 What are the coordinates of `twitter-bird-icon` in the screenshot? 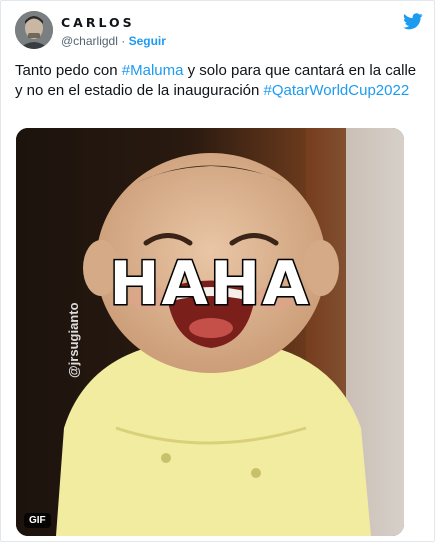 It's located at (413, 21).